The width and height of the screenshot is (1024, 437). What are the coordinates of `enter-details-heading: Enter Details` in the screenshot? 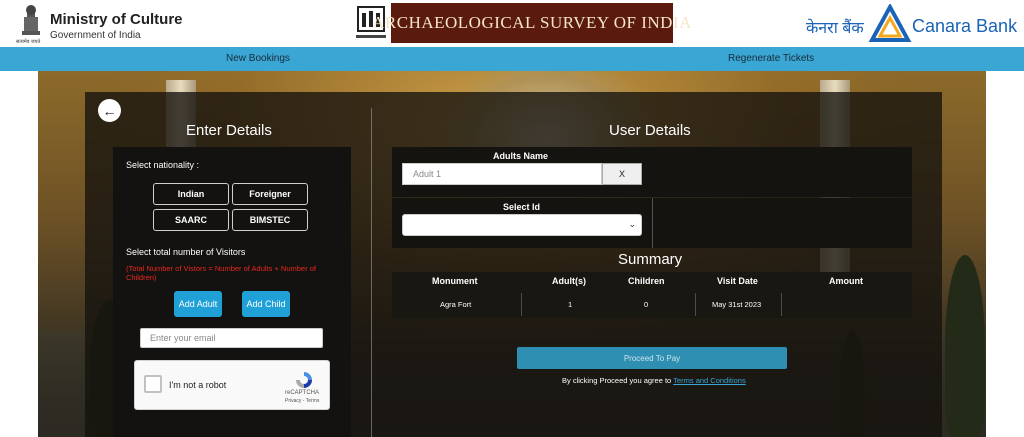 It's located at (229, 130).